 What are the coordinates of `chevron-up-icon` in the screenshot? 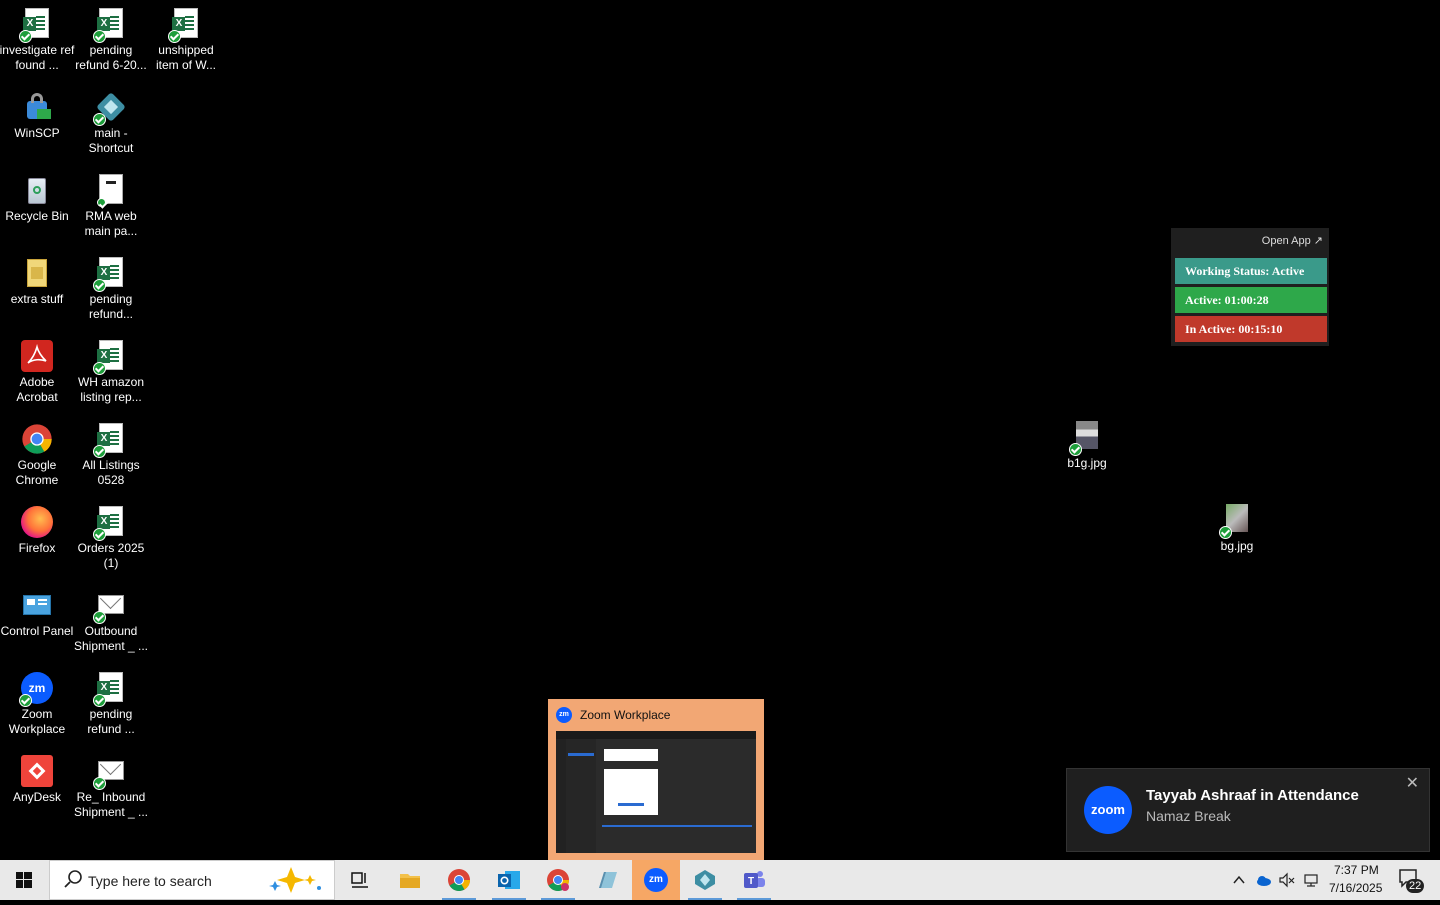 It's located at (1239, 880).